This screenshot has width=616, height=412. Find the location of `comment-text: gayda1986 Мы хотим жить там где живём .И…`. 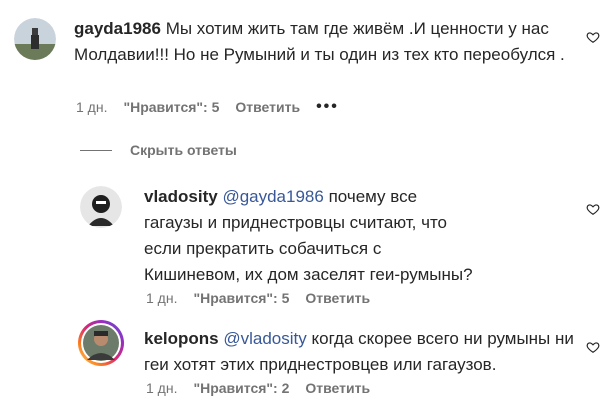

comment-text: gayda1986 Мы хотим жить там где живём .И… is located at coordinates (329, 42).